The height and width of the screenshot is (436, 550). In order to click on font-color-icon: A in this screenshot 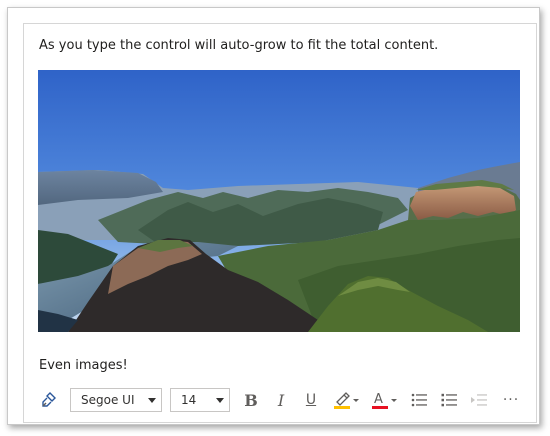, I will do `click(384, 400)`.